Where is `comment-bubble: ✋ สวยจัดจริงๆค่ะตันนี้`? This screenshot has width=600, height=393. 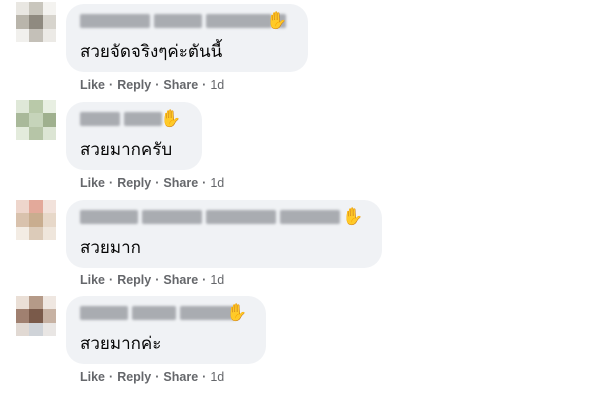 comment-bubble: ✋ สวยจัดจริงๆค่ะตันนี้ is located at coordinates (187, 38).